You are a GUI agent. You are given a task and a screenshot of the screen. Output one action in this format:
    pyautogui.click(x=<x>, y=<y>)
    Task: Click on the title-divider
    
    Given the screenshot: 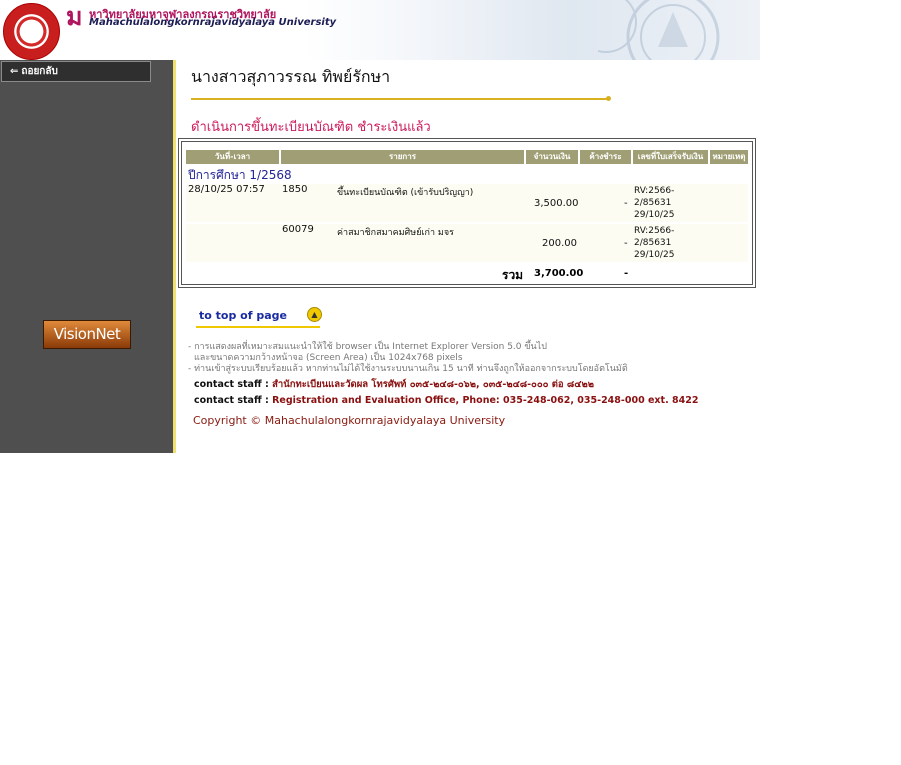 What is the action you would take?
    pyautogui.click(x=400, y=99)
    